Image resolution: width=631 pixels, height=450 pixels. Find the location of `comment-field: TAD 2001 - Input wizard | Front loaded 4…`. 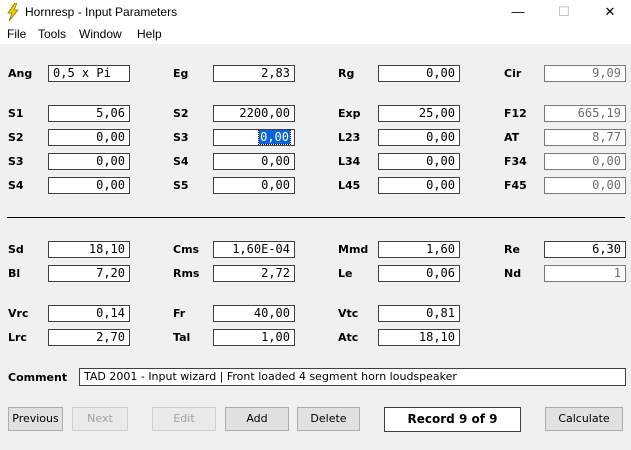

comment-field: TAD 2001 - Input wizard | Front loaded 4… is located at coordinates (352, 377).